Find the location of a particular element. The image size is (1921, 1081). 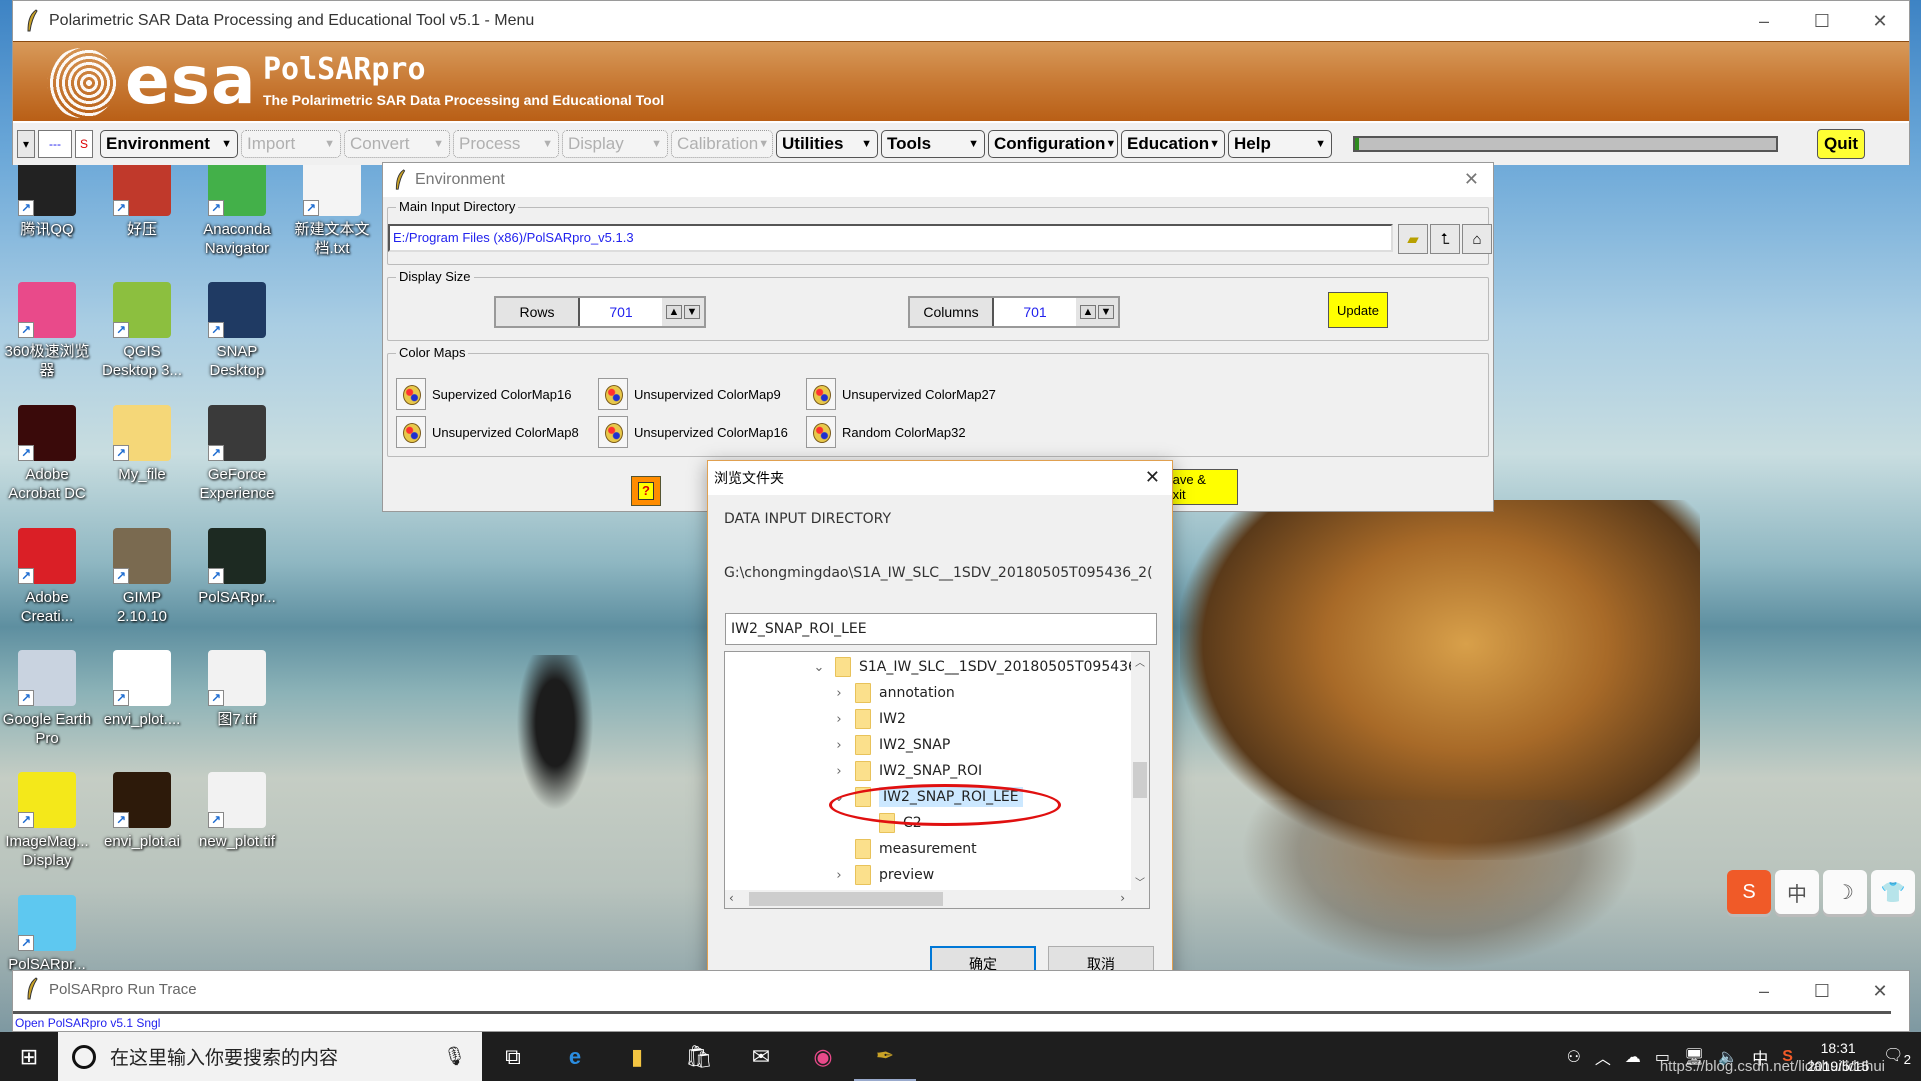

main-input-directory-field: E:/Program Files (x86)/PolSARpro_v5.1.3 is located at coordinates (890, 238).